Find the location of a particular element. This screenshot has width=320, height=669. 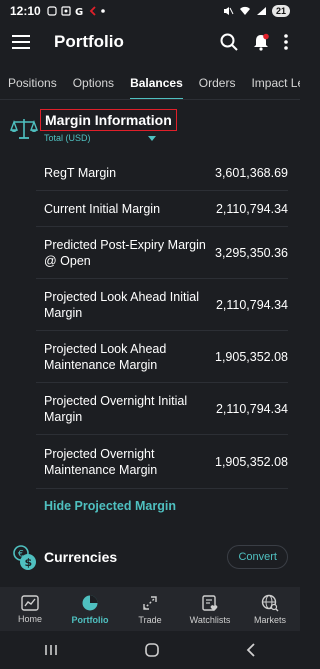

currency-coins-icon: € $ is located at coordinates (24, 557).